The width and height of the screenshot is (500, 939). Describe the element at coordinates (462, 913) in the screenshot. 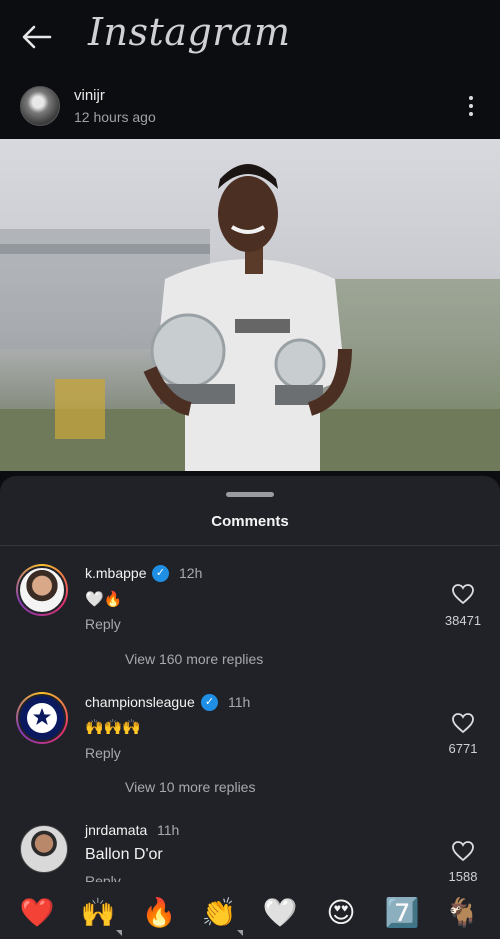

I see `goat-emoji-button: 🐐` at that location.